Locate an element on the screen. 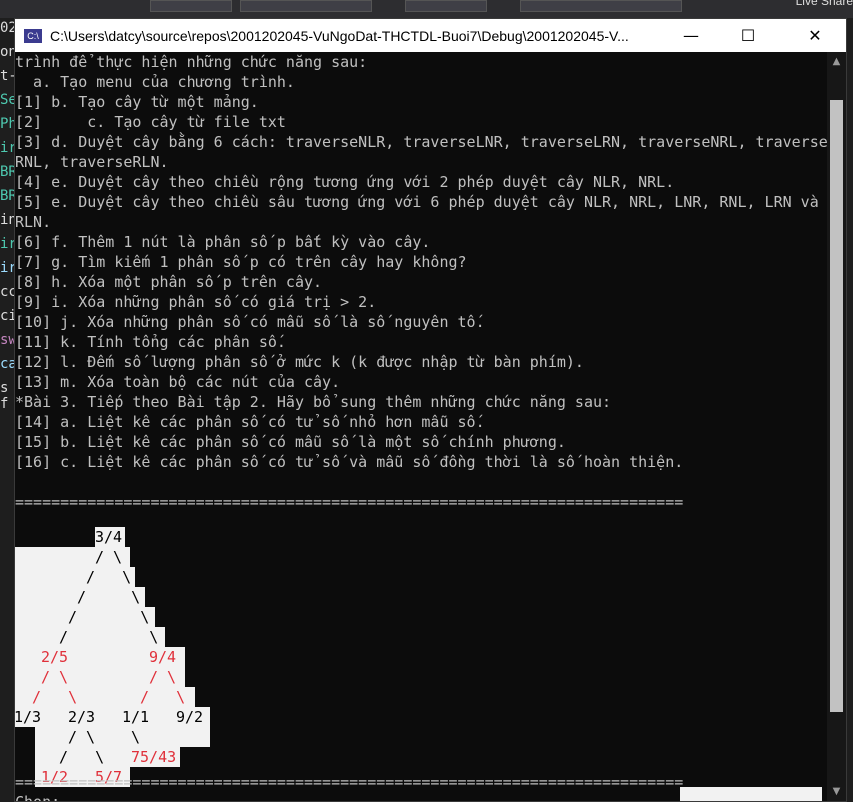  console-line: trình để thực hiện những chức năng sau: is located at coordinates (191, 62).